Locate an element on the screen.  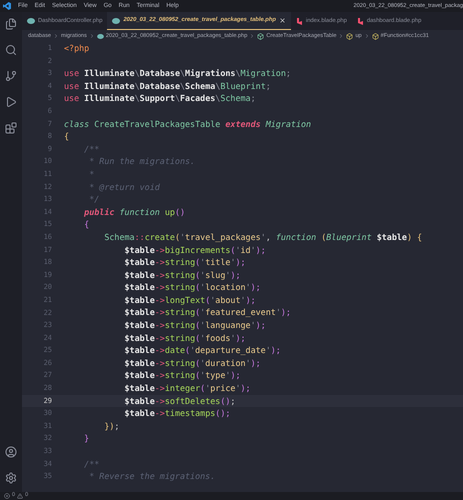
app-logo-icon is located at coordinates (7, 6).